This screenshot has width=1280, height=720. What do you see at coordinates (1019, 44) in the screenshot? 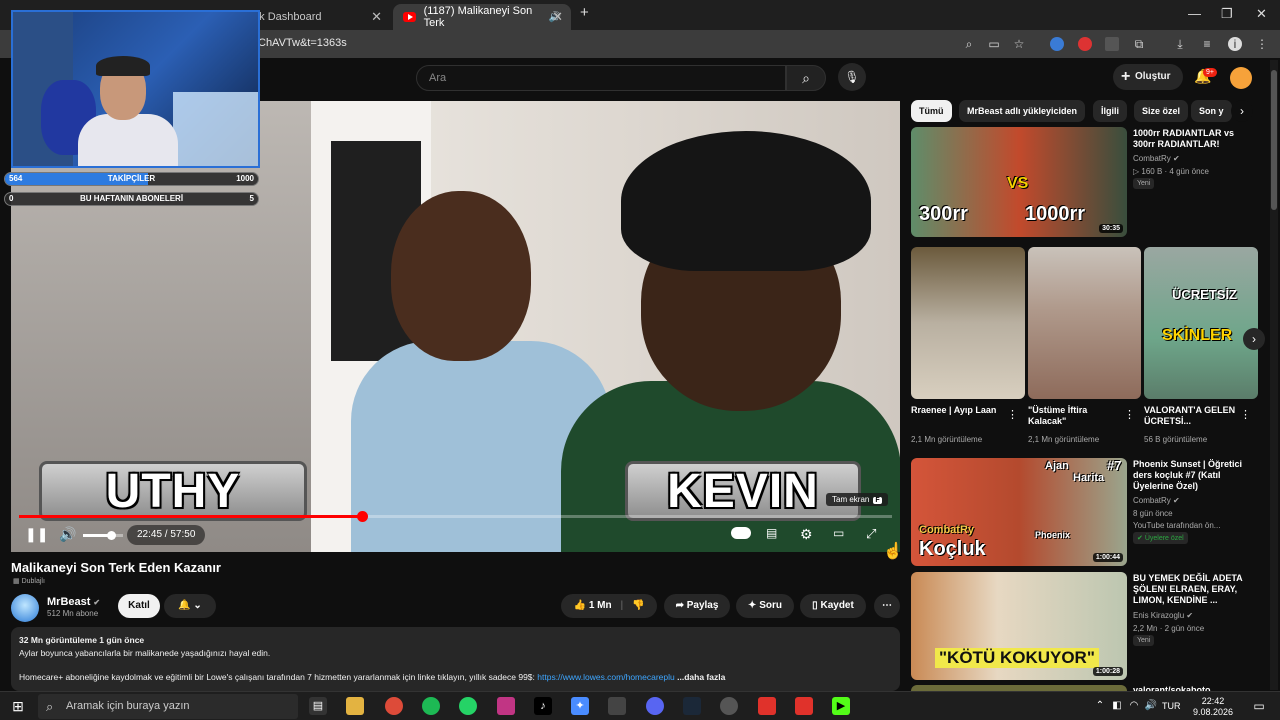
I see `bookmark-star-icon: ☆` at bounding box center [1019, 44].